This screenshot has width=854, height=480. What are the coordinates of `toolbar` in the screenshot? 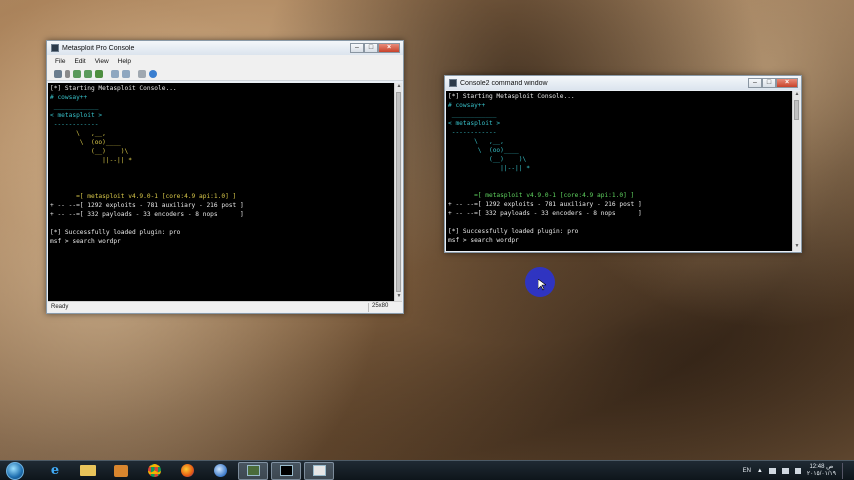 It's located at (225, 74).